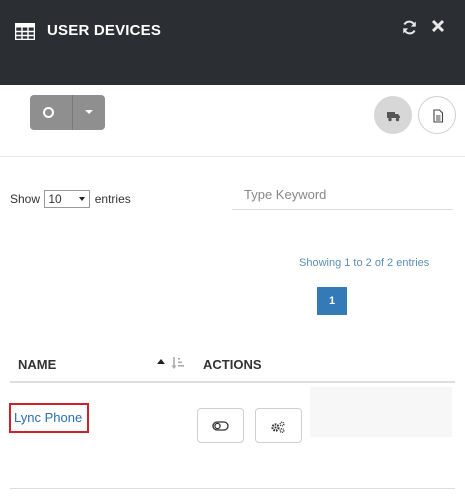 This screenshot has width=465, height=501. I want to click on status-button, so click(51, 112).